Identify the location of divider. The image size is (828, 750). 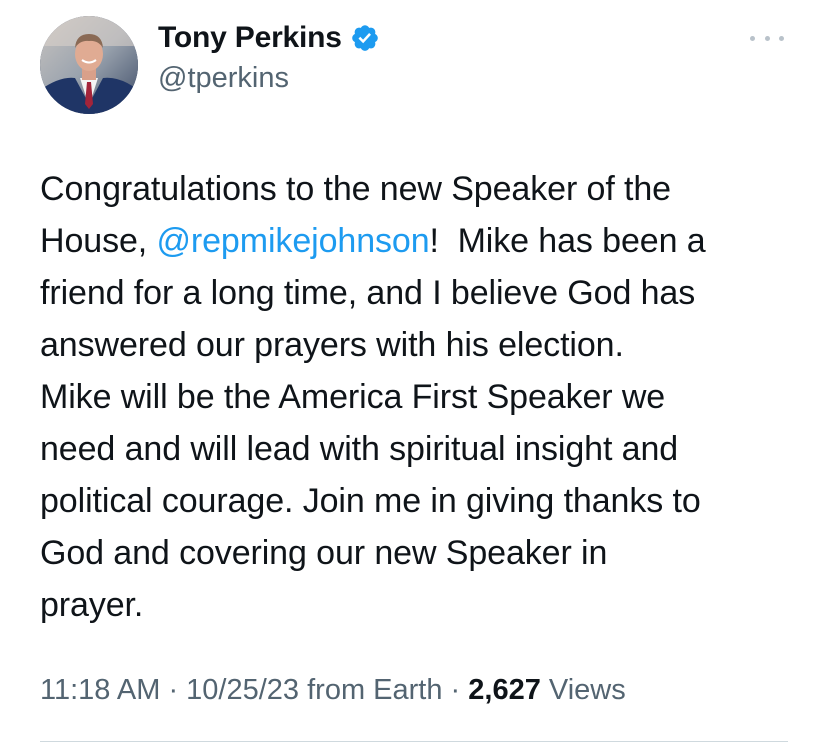
(414, 741).